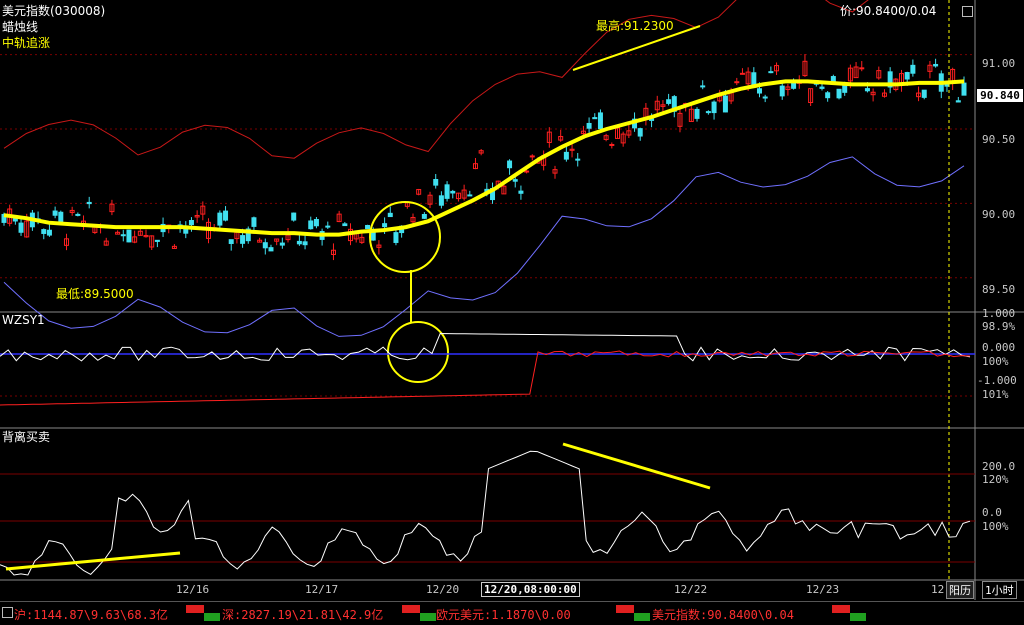 The width and height of the screenshot is (1024, 625). Describe the element at coordinates (20, 27) in the screenshot. I see `indicator-candle-label: 蜡烛线` at that location.